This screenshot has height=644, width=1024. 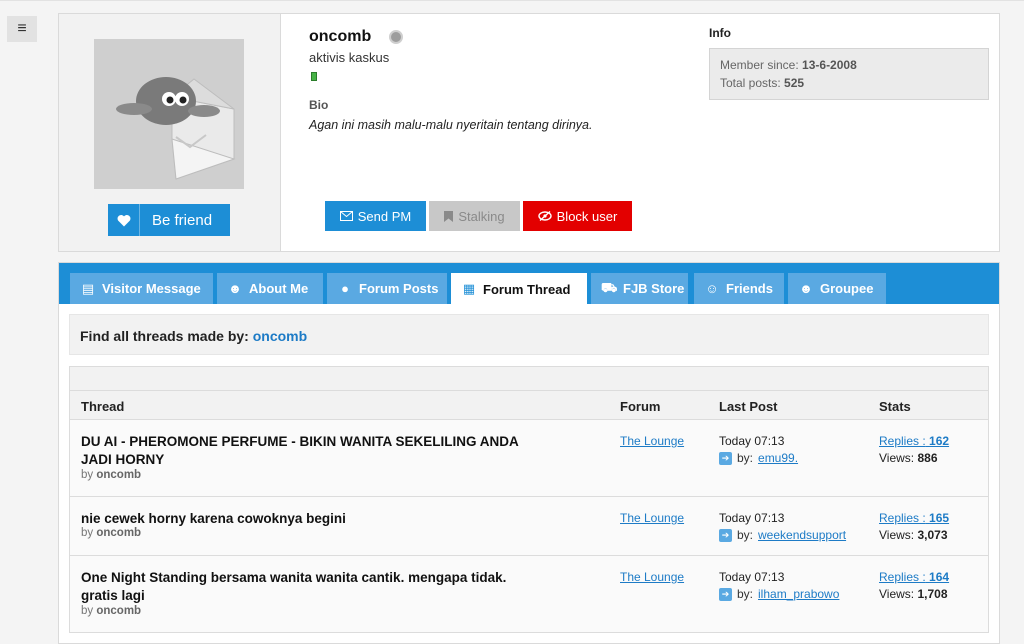 What do you see at coordinates (346, 216) in the screenshot?
I see `envelope-icon` at bounding box center [346, 216].